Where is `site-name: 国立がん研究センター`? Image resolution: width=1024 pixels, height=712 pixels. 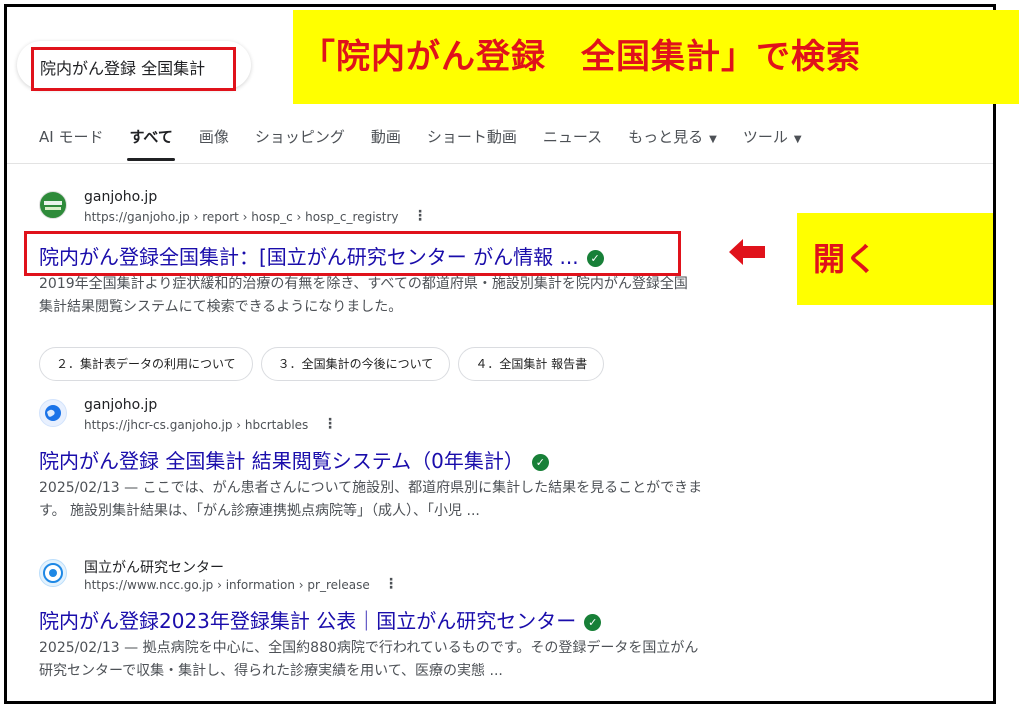
site-name: 国立がん研究センター is located at coordinates (154, 568).